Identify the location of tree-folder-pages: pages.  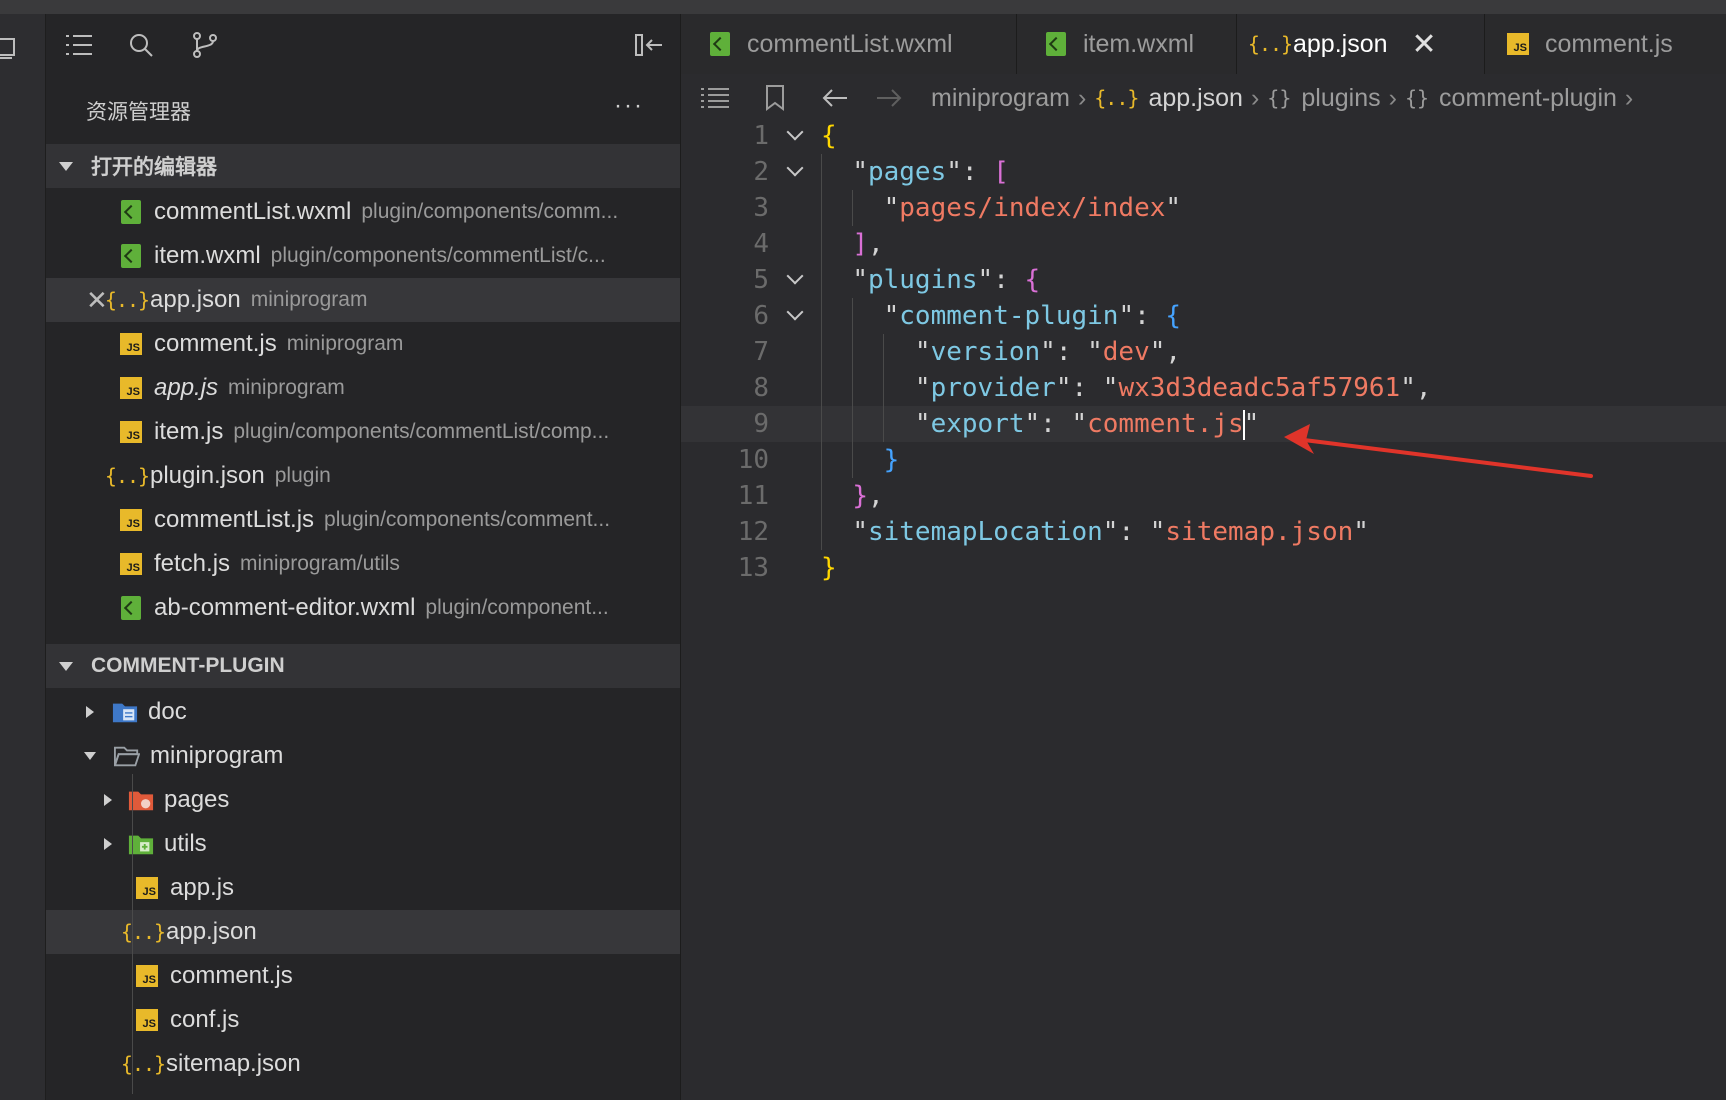
(363, 800).